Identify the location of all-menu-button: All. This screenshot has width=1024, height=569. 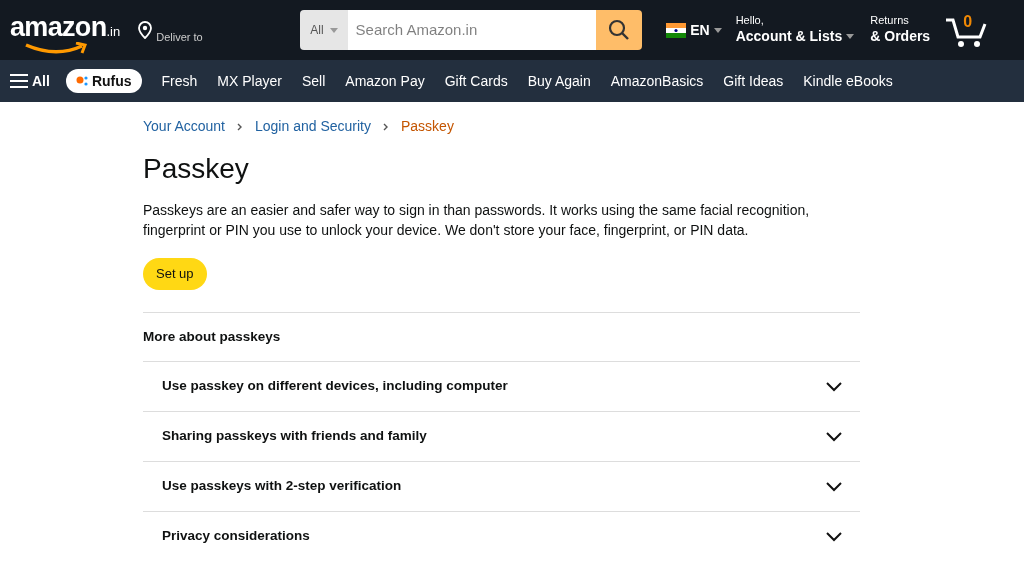
(30, 81).